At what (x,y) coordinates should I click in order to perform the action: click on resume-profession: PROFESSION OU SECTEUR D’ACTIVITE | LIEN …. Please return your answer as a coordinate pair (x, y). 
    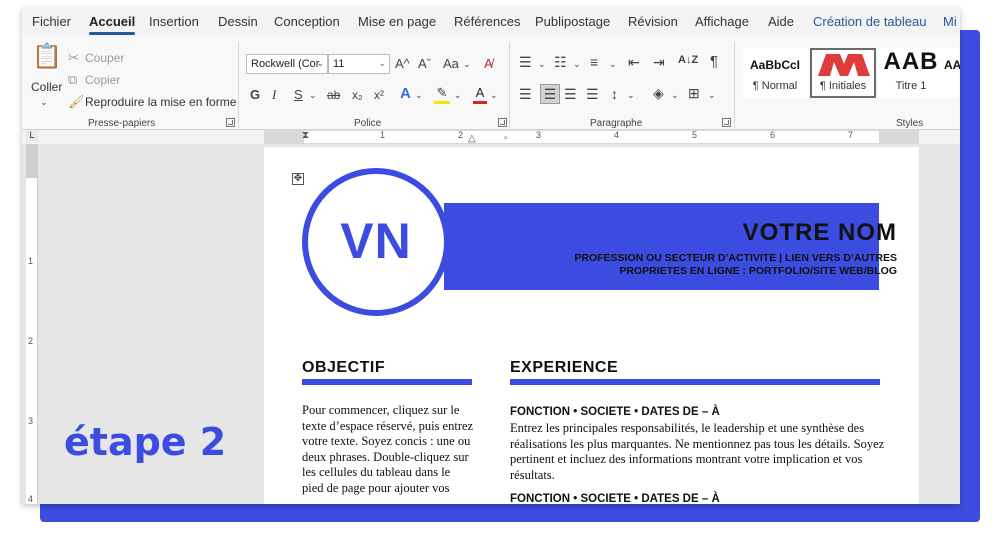
    Looking at the image, I should click on (707, 265).